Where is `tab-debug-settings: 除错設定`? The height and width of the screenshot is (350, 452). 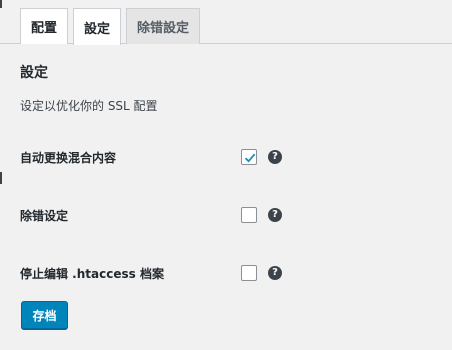
tab-debug-settings: 除错設定 is located at coordinates (163, 26).